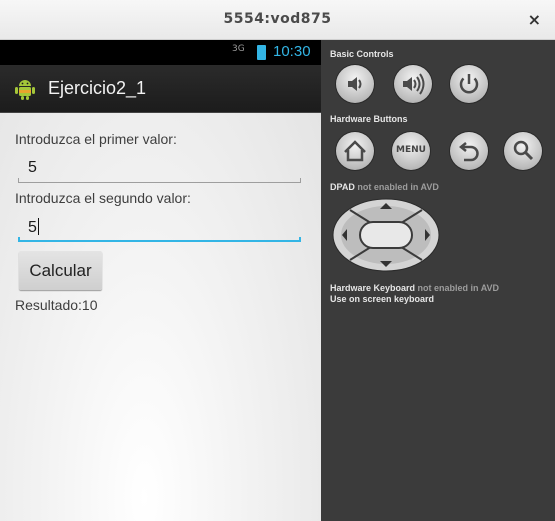 The image size is (555, 521). I want to click on status-bar: 3G 10:30, so click(160, 52).